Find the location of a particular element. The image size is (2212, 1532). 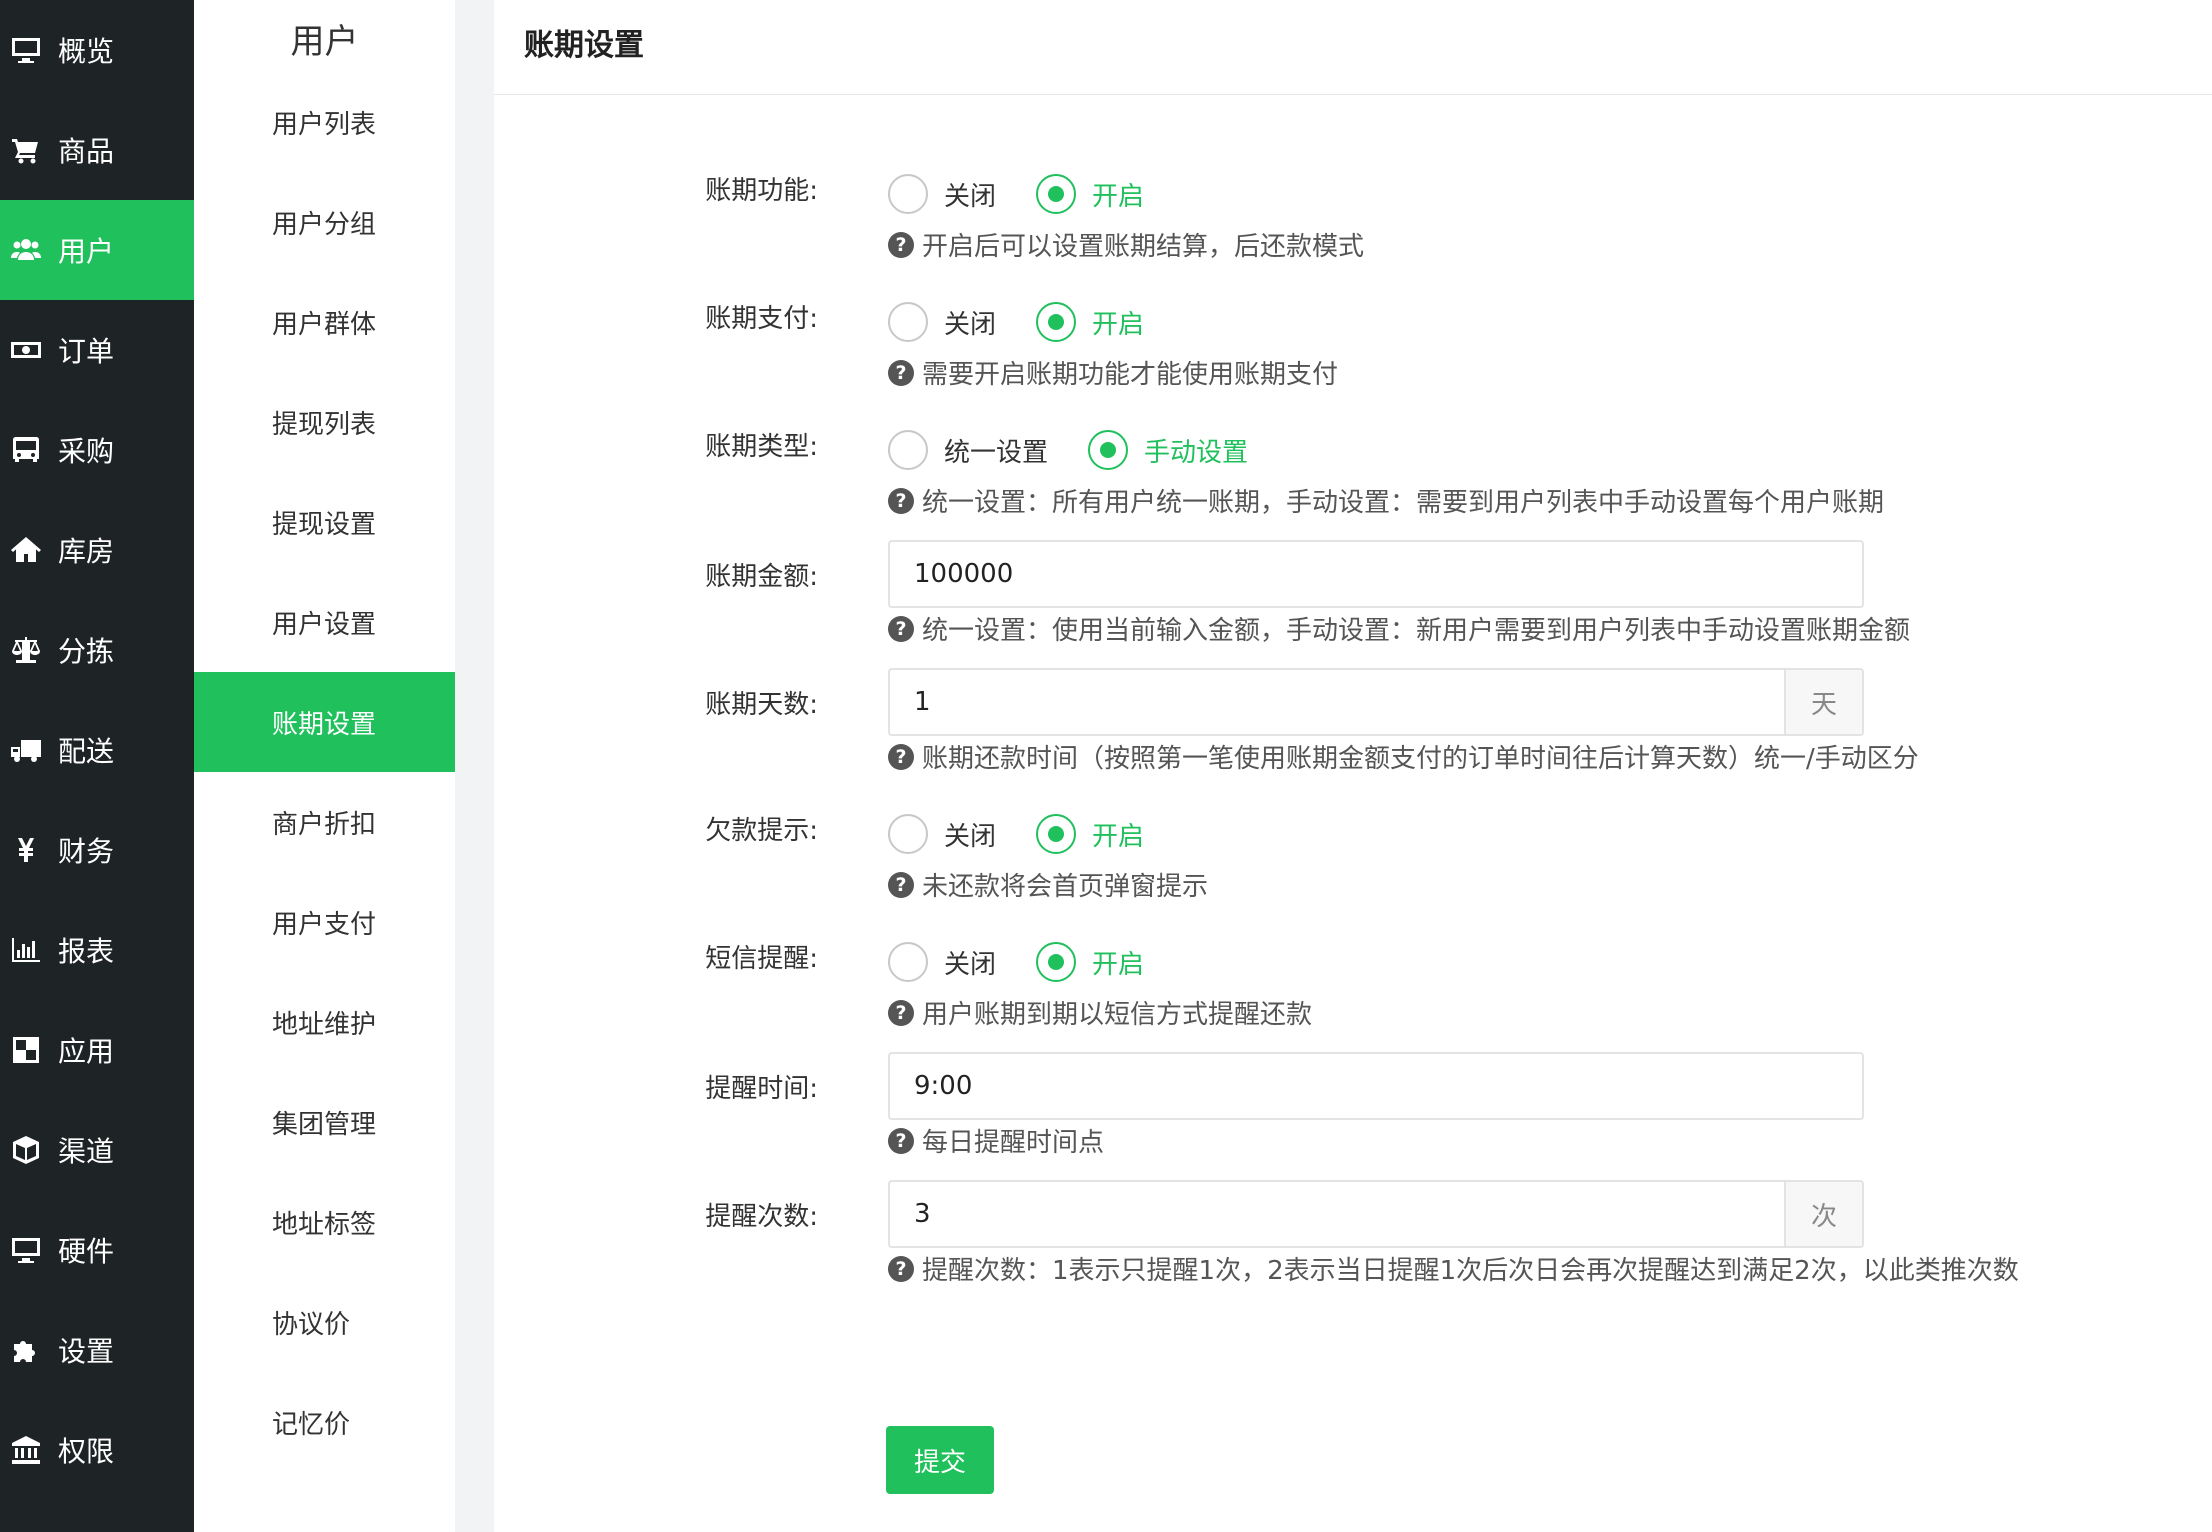

nav-item-hardware: 硬件 is located at coordinates (97, 1250).